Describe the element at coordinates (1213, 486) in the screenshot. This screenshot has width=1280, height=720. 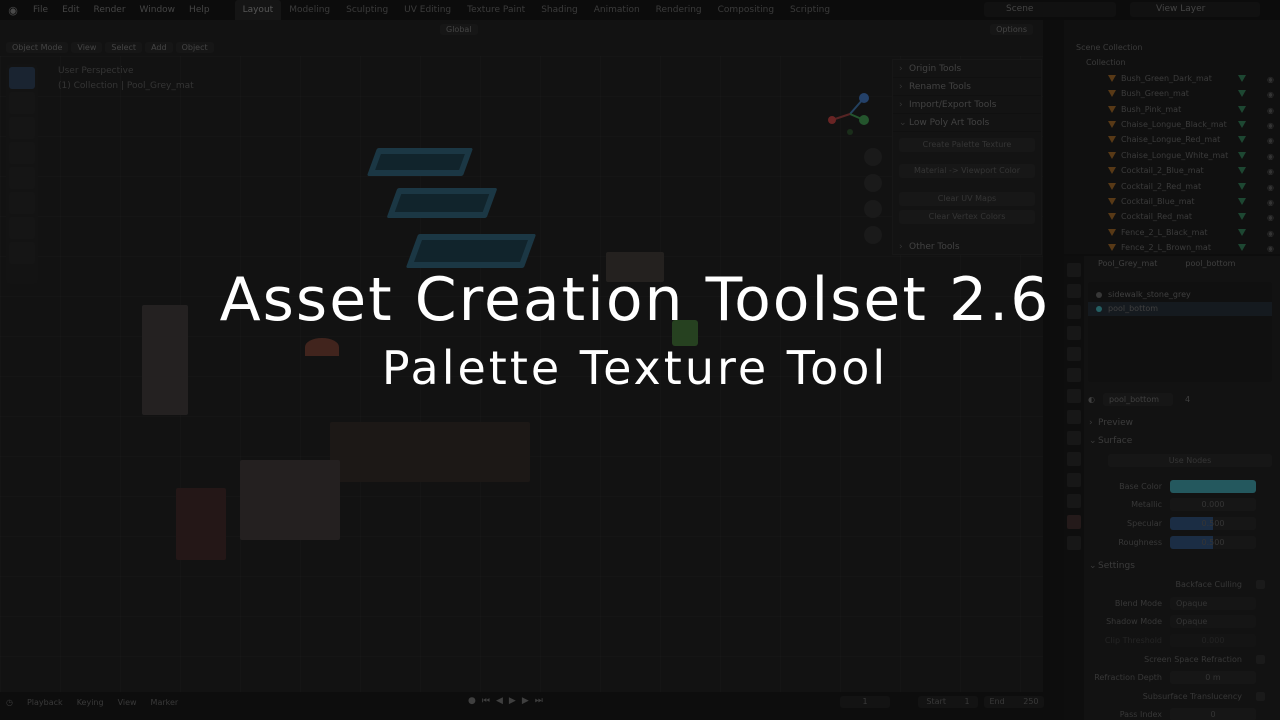
I see `base-color-swatch` at that location.